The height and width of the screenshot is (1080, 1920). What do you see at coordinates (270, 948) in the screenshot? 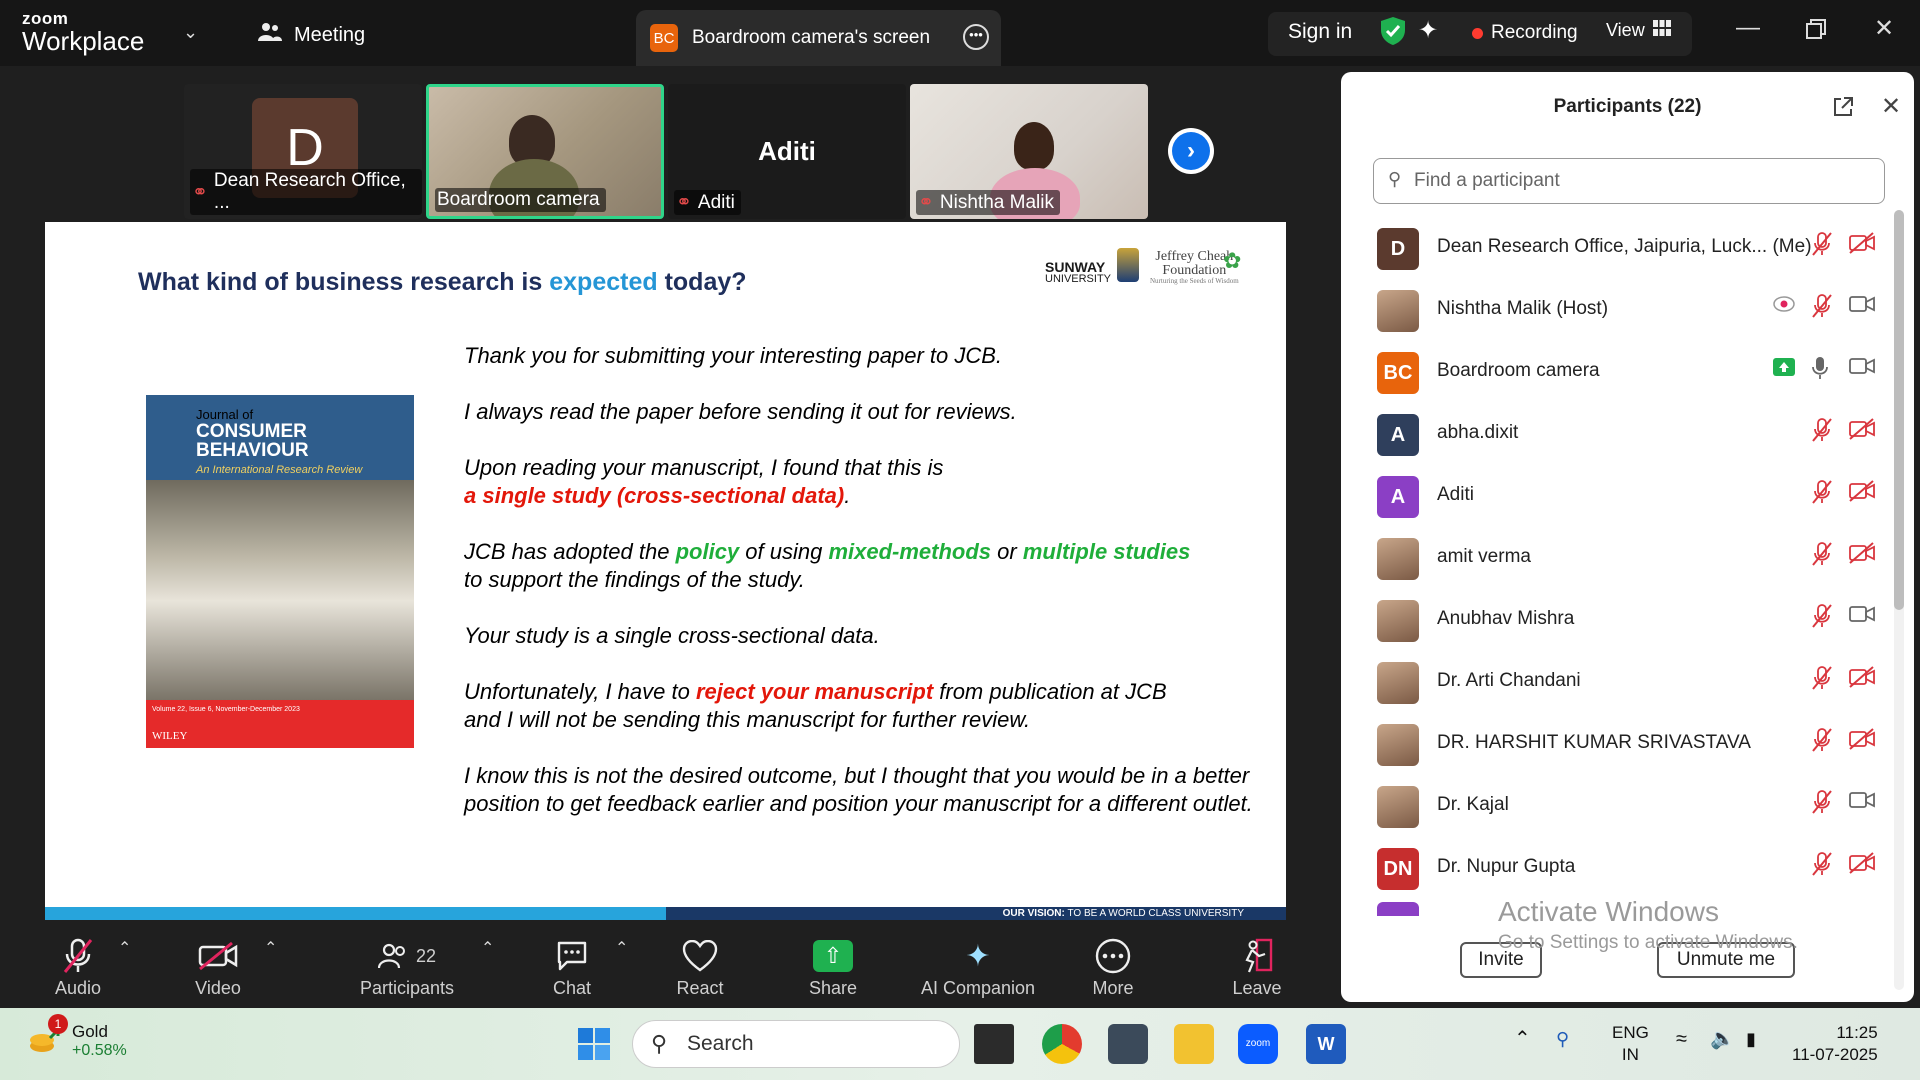
I see `video-options-caret: ⌃` at bounding box center [270, 948].